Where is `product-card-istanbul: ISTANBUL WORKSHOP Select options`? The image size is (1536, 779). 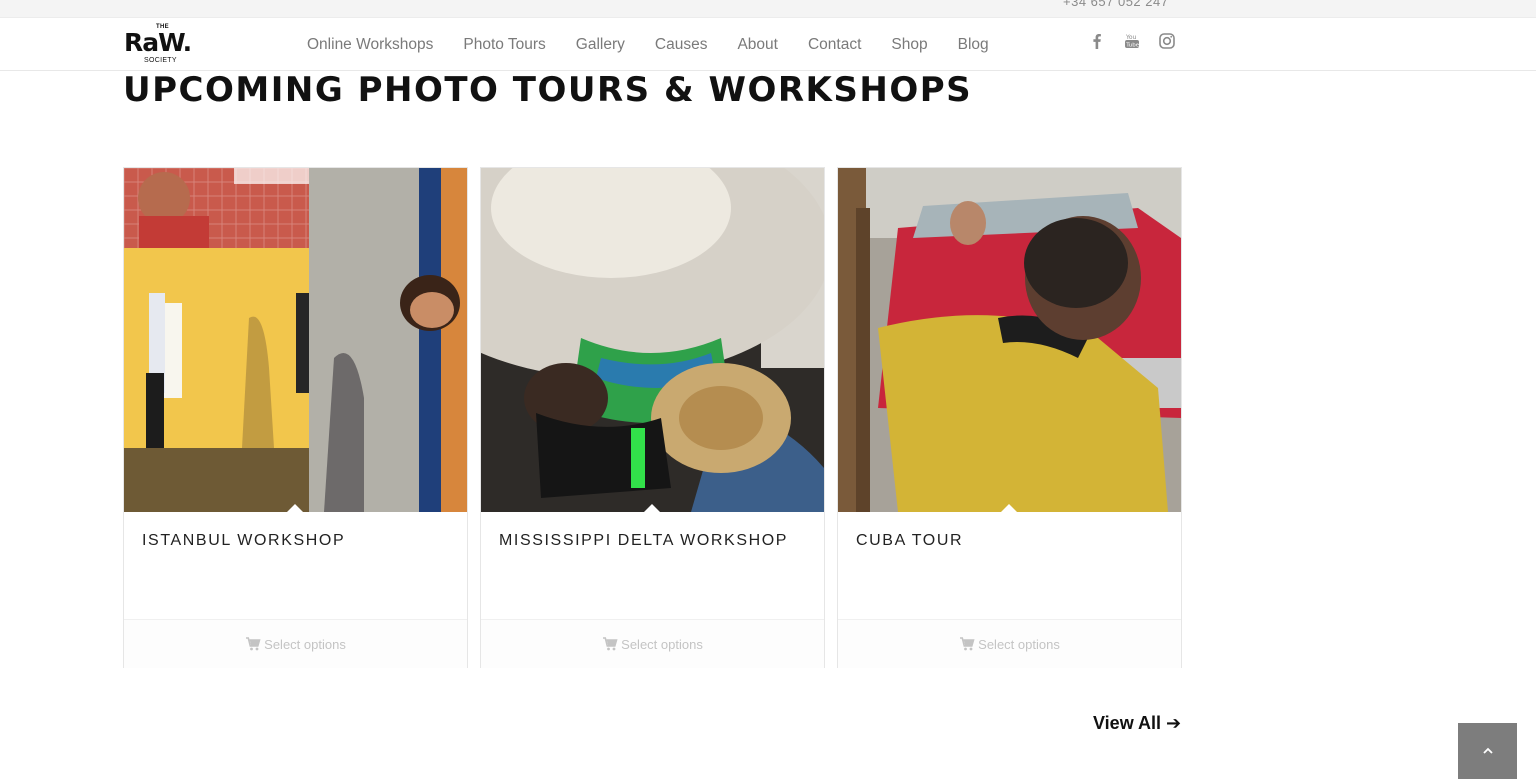 product-card-istanbul: ISTANBUL WORKSHOP Select options is located at coordinates (295, 417).